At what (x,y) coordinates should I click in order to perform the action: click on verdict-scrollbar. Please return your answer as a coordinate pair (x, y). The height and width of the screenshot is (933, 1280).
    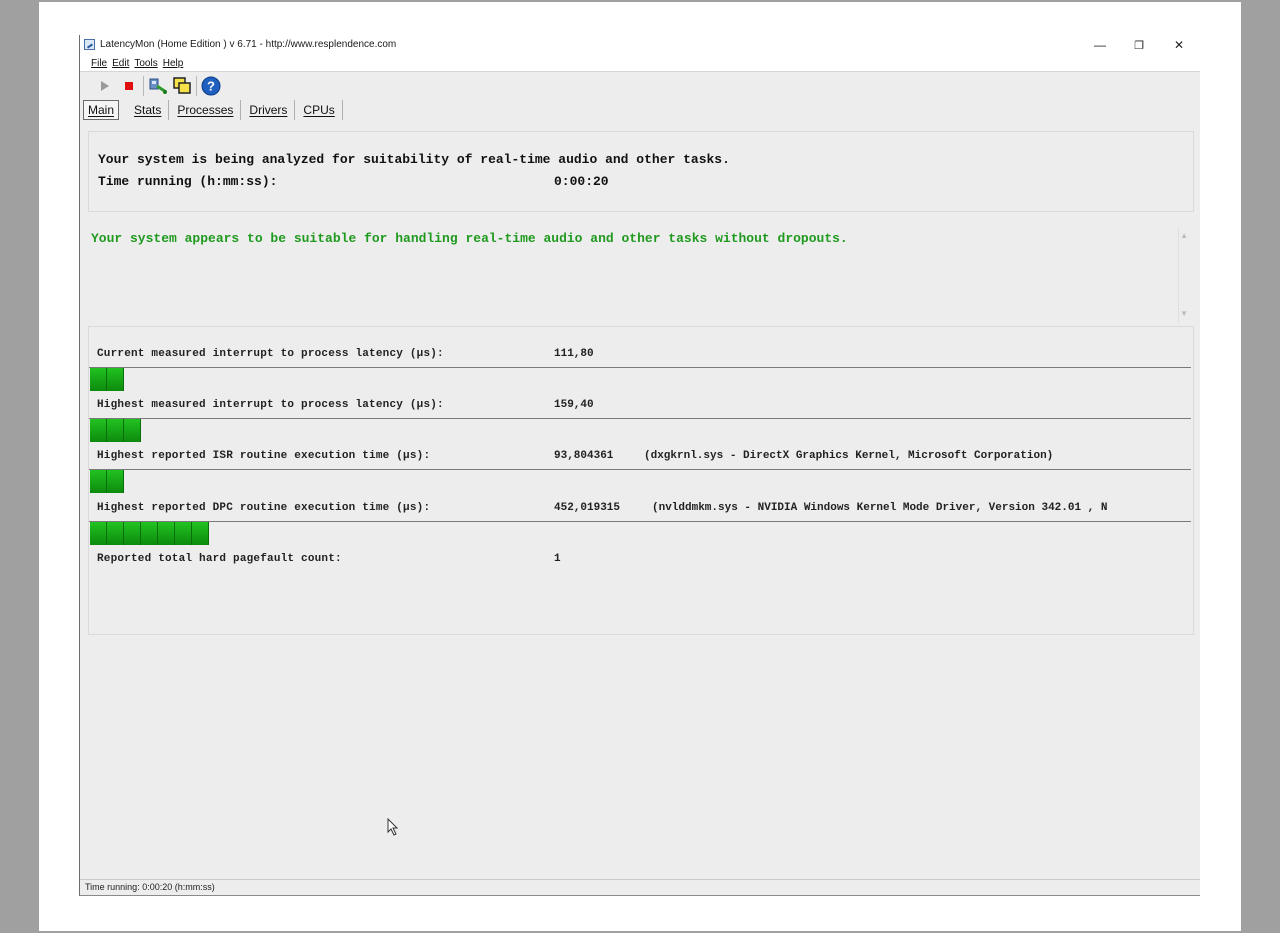
    Looking at the image, I should click on (1178, 275).